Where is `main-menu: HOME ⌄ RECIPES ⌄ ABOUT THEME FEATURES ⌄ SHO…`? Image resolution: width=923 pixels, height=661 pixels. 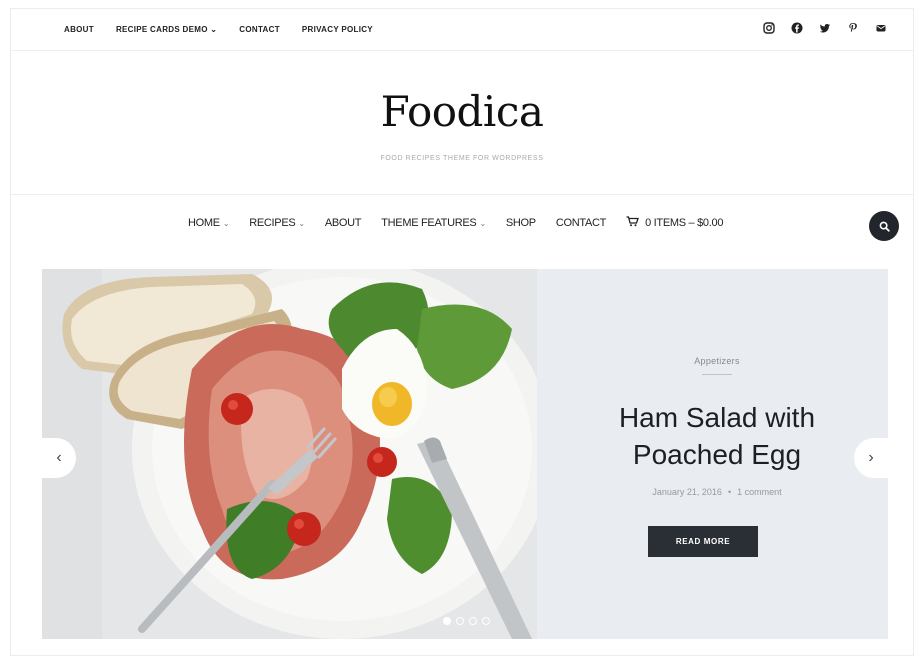 main-menu: HOME ⌄ RECIPES ⌄ ABOUT THEME FEATURES ⌄ SHO… is located at coordinates (455, 222).